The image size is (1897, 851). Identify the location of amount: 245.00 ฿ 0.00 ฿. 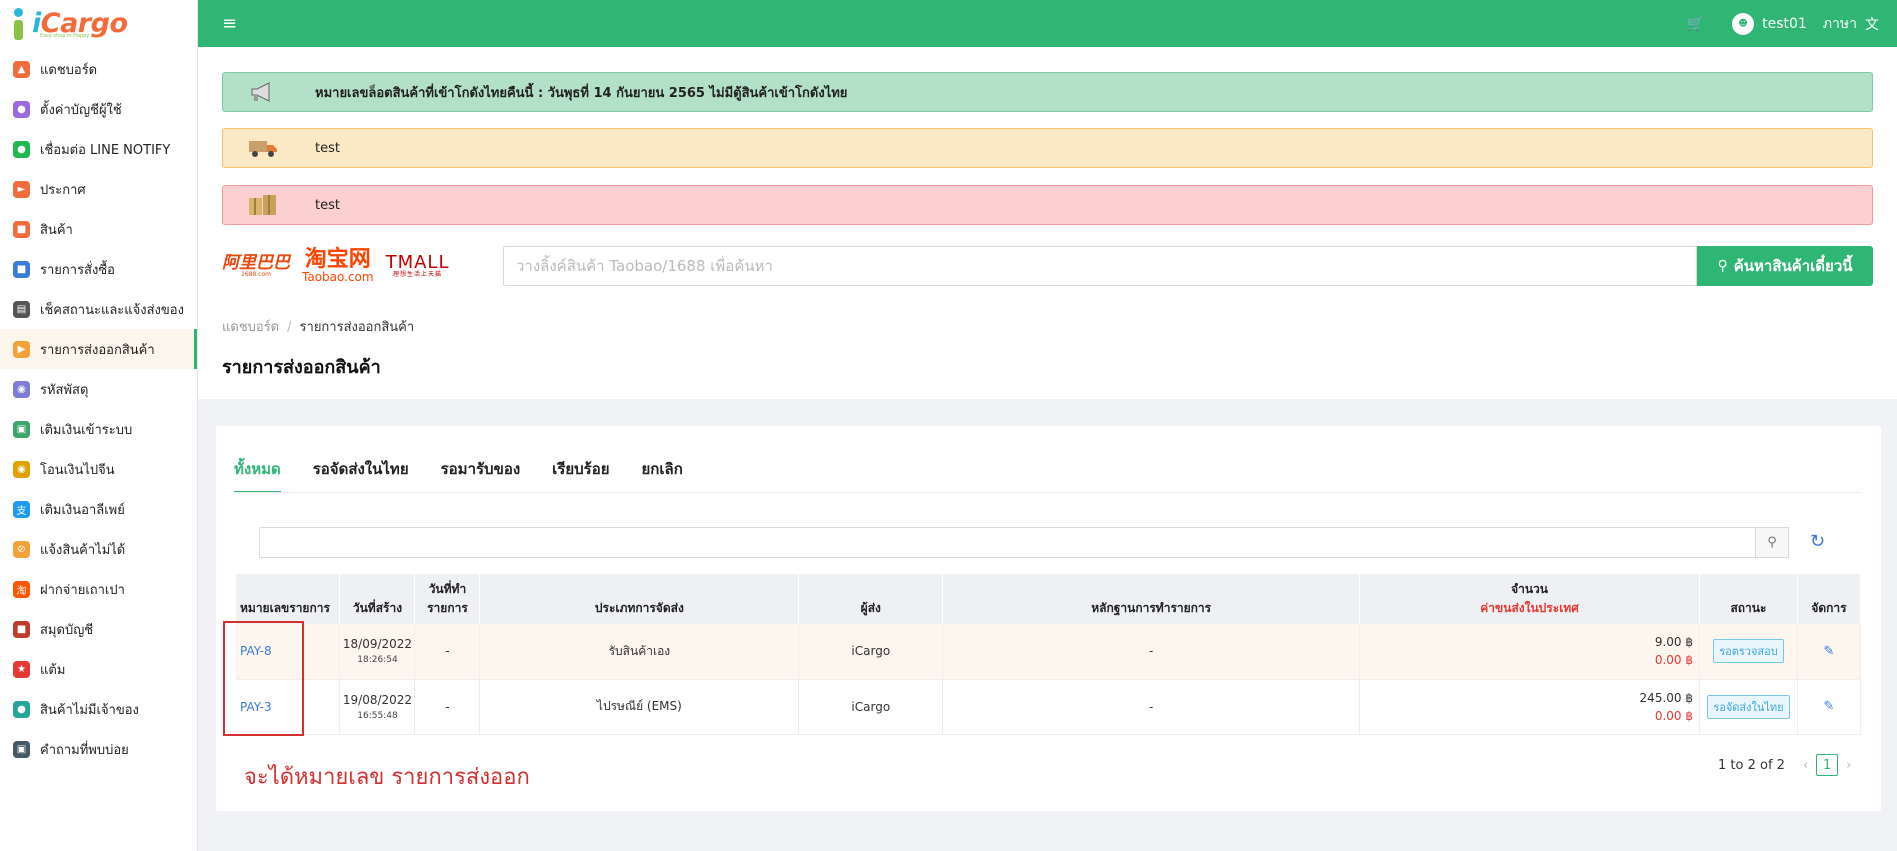
(1529, 707).